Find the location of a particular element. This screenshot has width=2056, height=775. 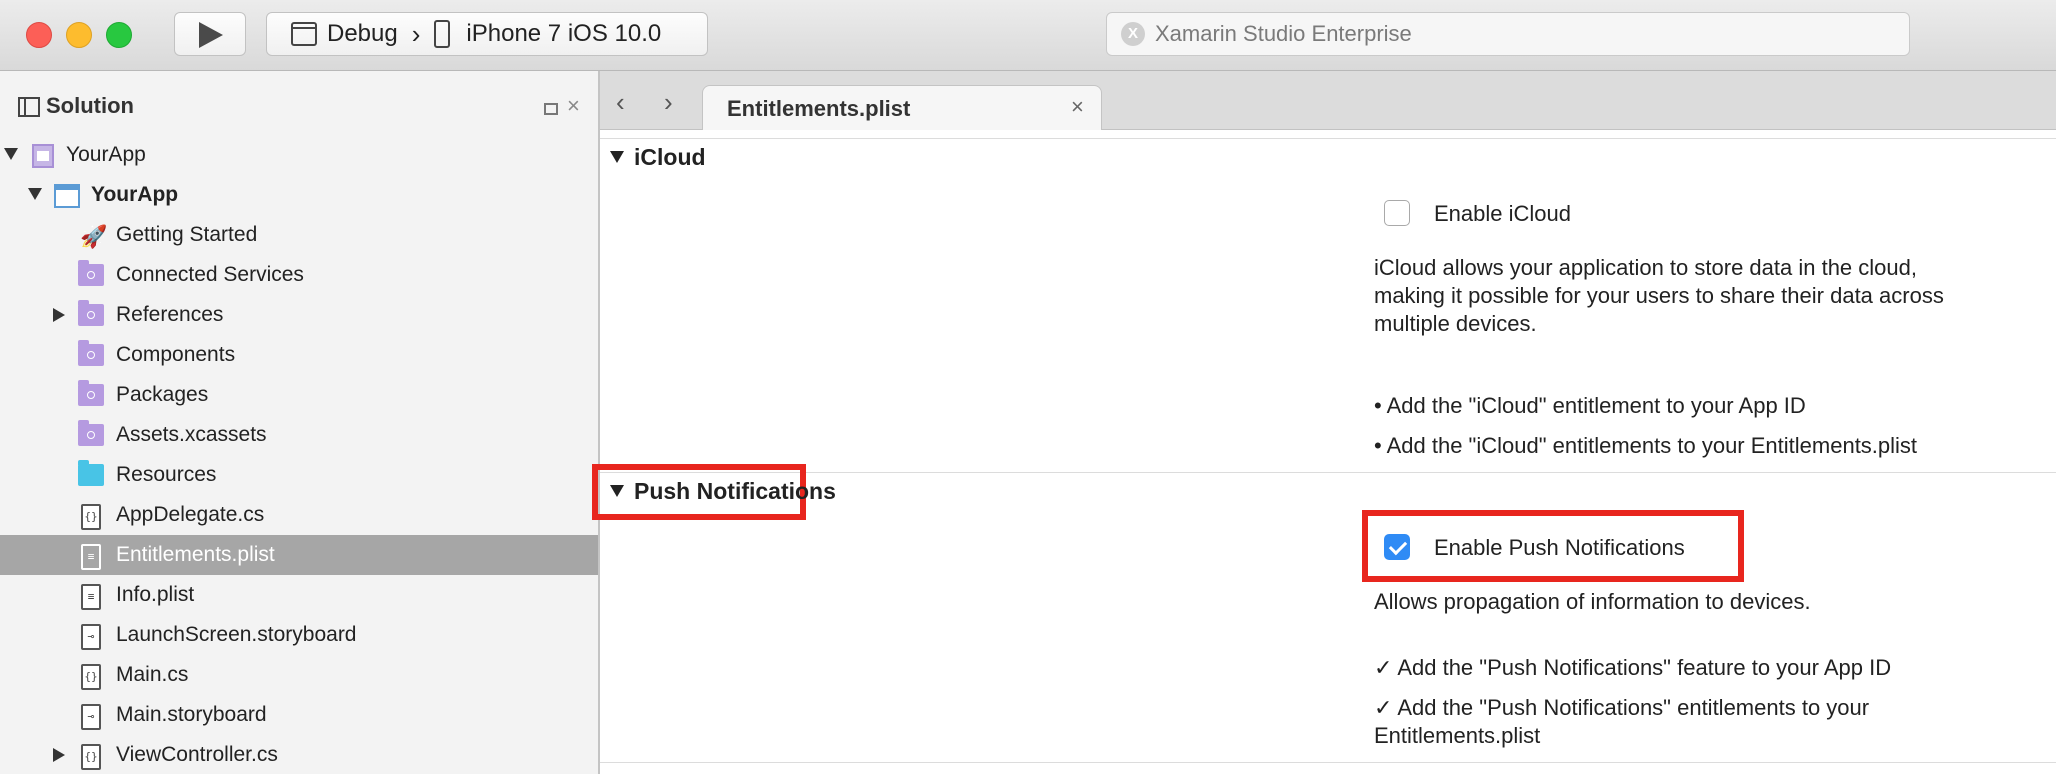

project-icon is located at coordinates (67, 196).